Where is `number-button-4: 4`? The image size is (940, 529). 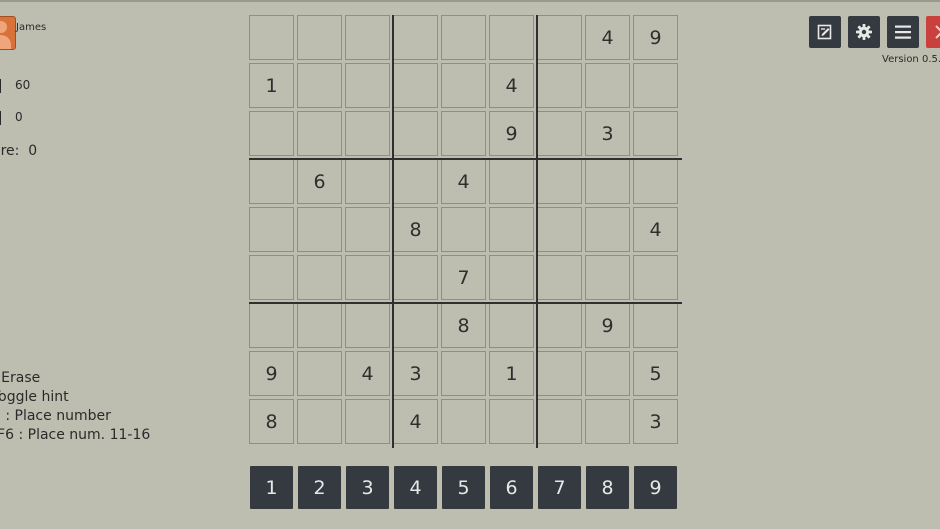
number-button-4: 4 is located at coordinates (415, 487).